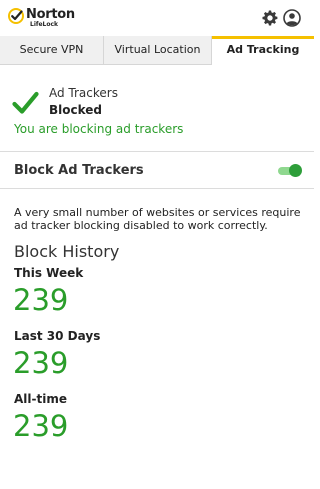 The width and height of the screenshot is (320, 489). I want to click on tab-virtual-location: Virtual Location, so click(158, 50).